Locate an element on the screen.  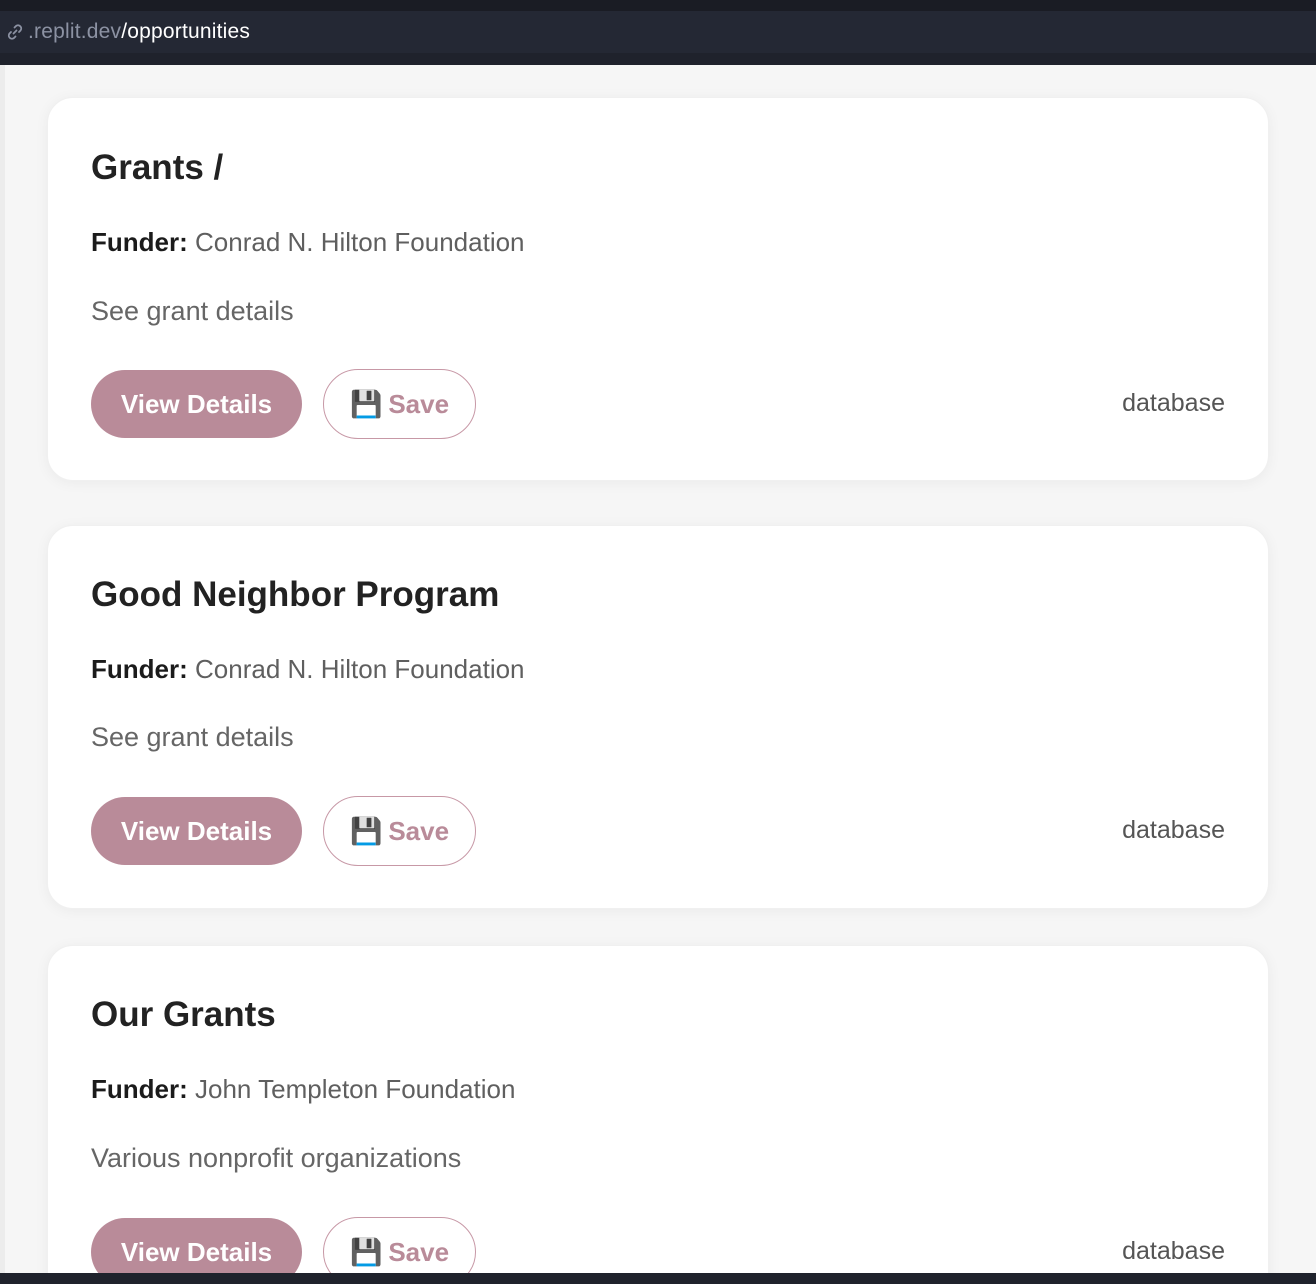
funder-name: John Templeton Foundation is located at coordinates (355, 1089).